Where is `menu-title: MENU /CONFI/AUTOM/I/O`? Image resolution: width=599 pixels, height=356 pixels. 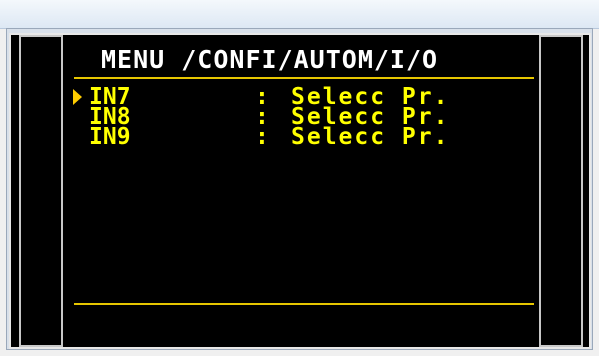
menu-title: MENU /CONFI/AUTOM/I/O is located at coordinates (270, 59).